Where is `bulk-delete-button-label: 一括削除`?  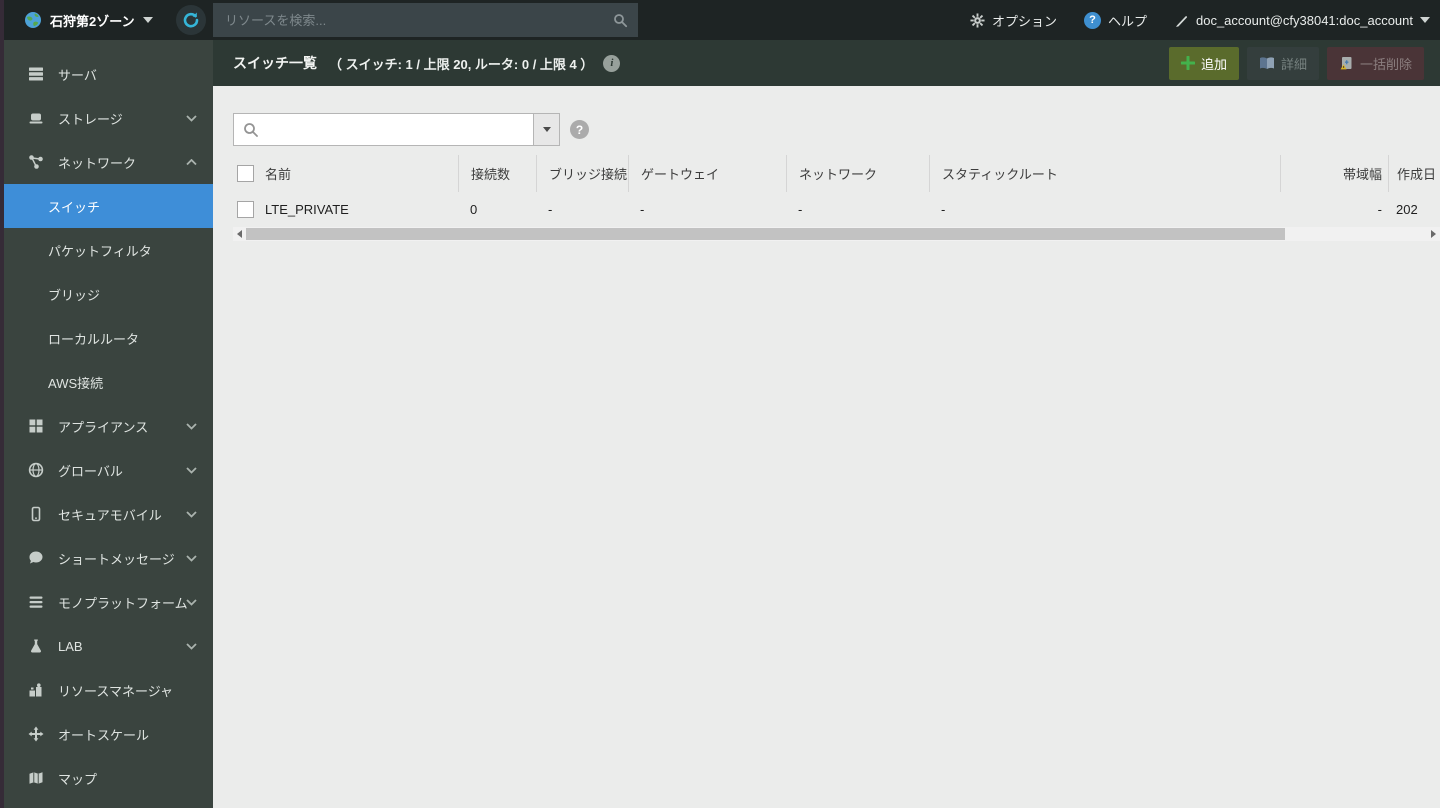 bulk-delete-button-label: 一括削除 is located at coordinates (1385, 64).